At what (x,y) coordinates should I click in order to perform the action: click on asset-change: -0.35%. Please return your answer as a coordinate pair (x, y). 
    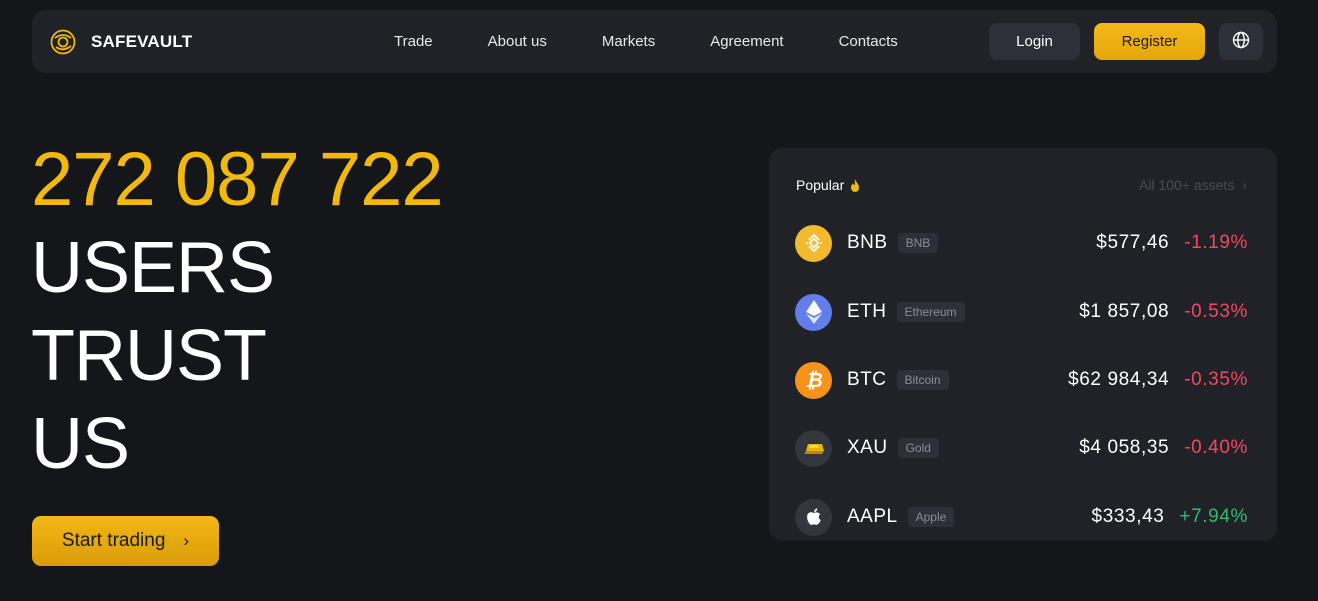
    Looking at the image, I should click on (1216, 379).